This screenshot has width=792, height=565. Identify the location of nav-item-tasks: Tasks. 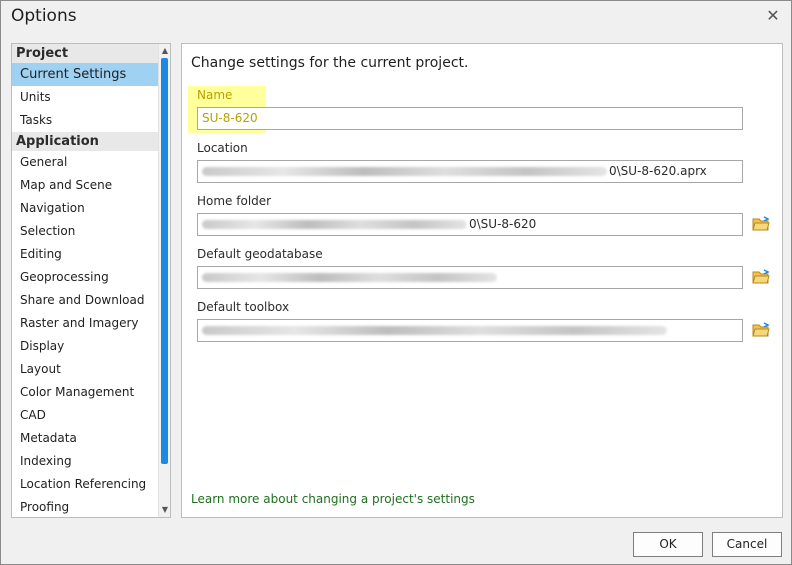
(85, 120).